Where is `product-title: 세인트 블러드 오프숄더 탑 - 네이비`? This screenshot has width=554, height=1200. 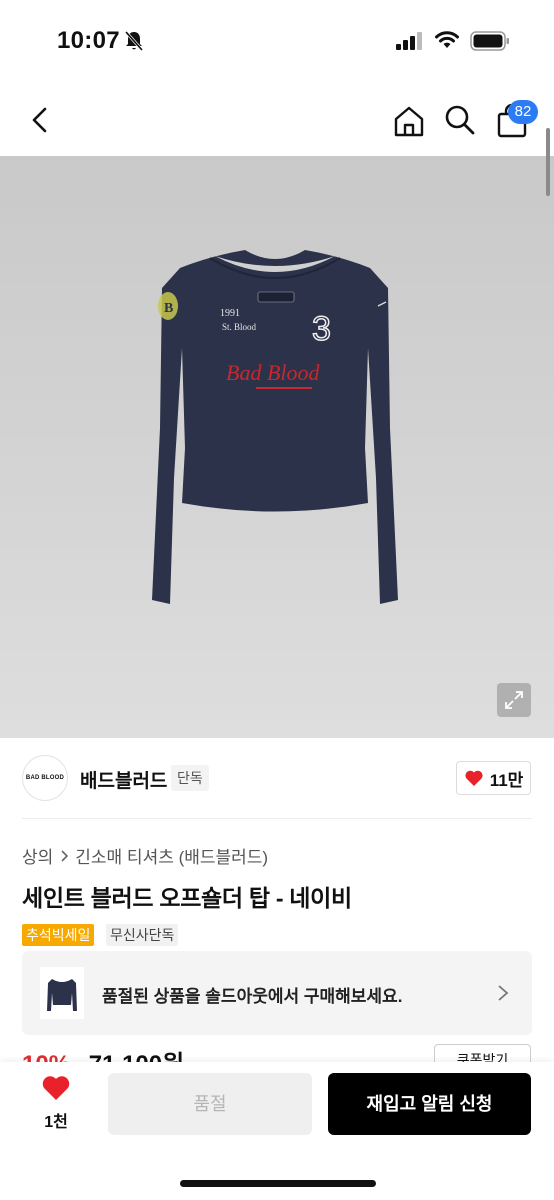
product-title: 세인트 블러드 오프숄더 탑 - 네이비 is located at coordinates (187, 898).